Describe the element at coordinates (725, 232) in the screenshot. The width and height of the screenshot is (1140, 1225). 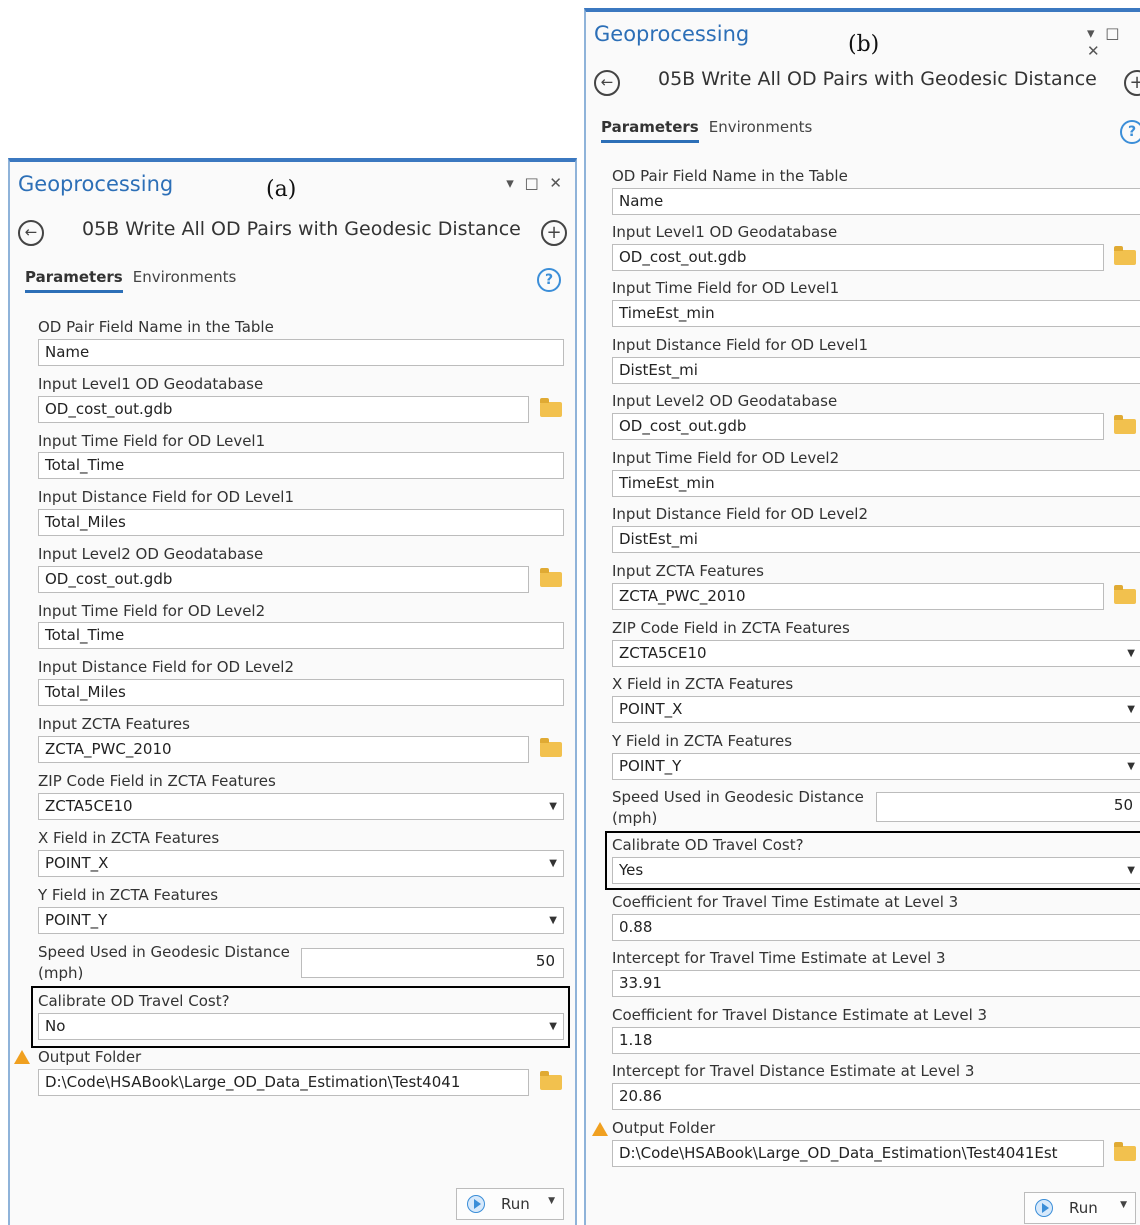
I see `param-label: Input Level1 OD Geodatabase` at that location.